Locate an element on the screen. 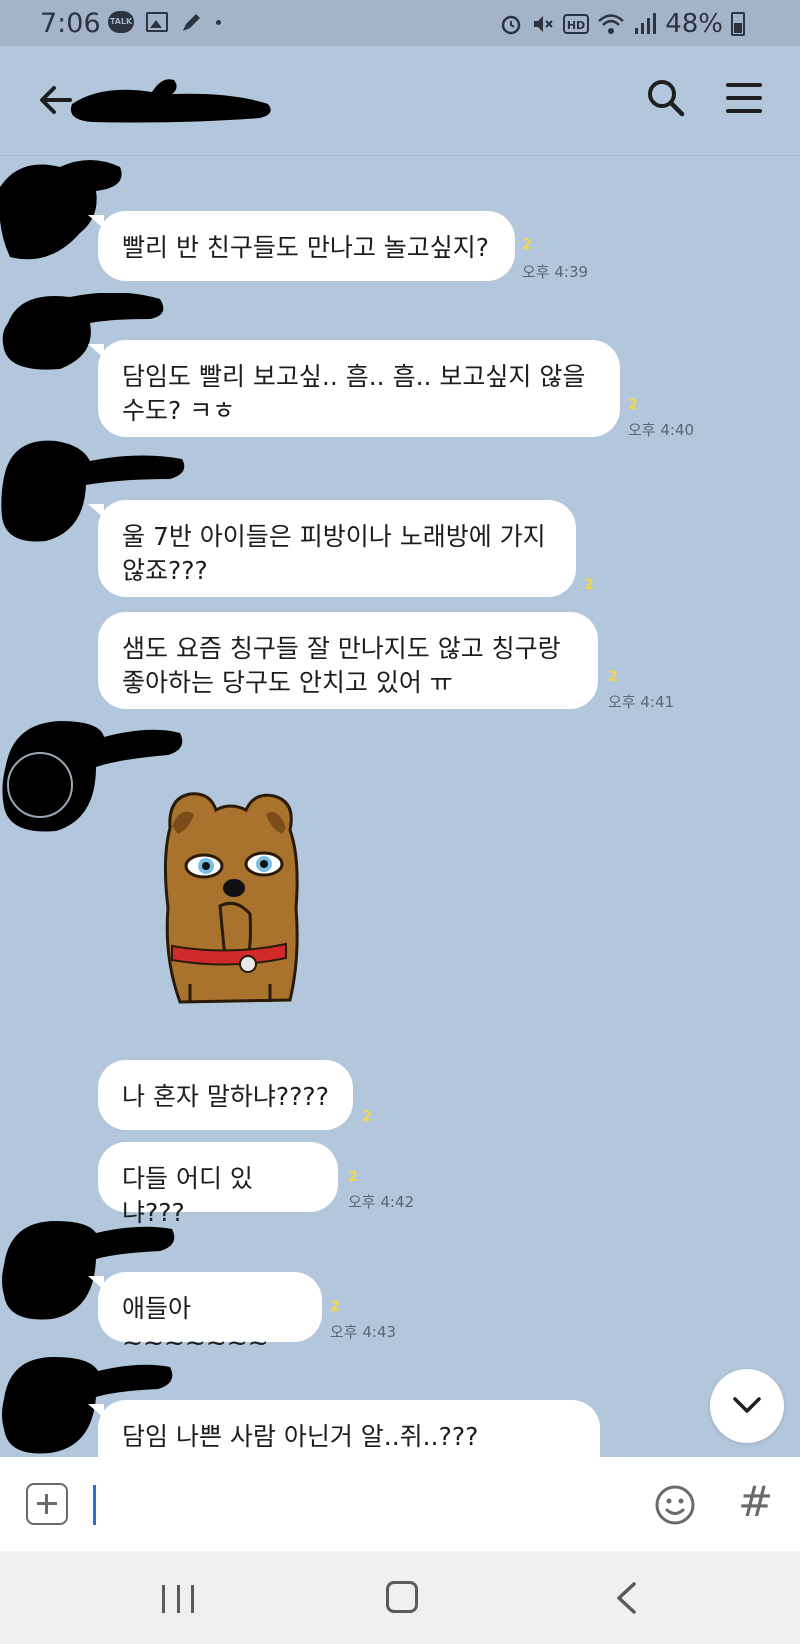 The height and width of the screenshot is (1644, 800). message-text: 애들아~~~~~~~ is located at coordinates (195, 1325).